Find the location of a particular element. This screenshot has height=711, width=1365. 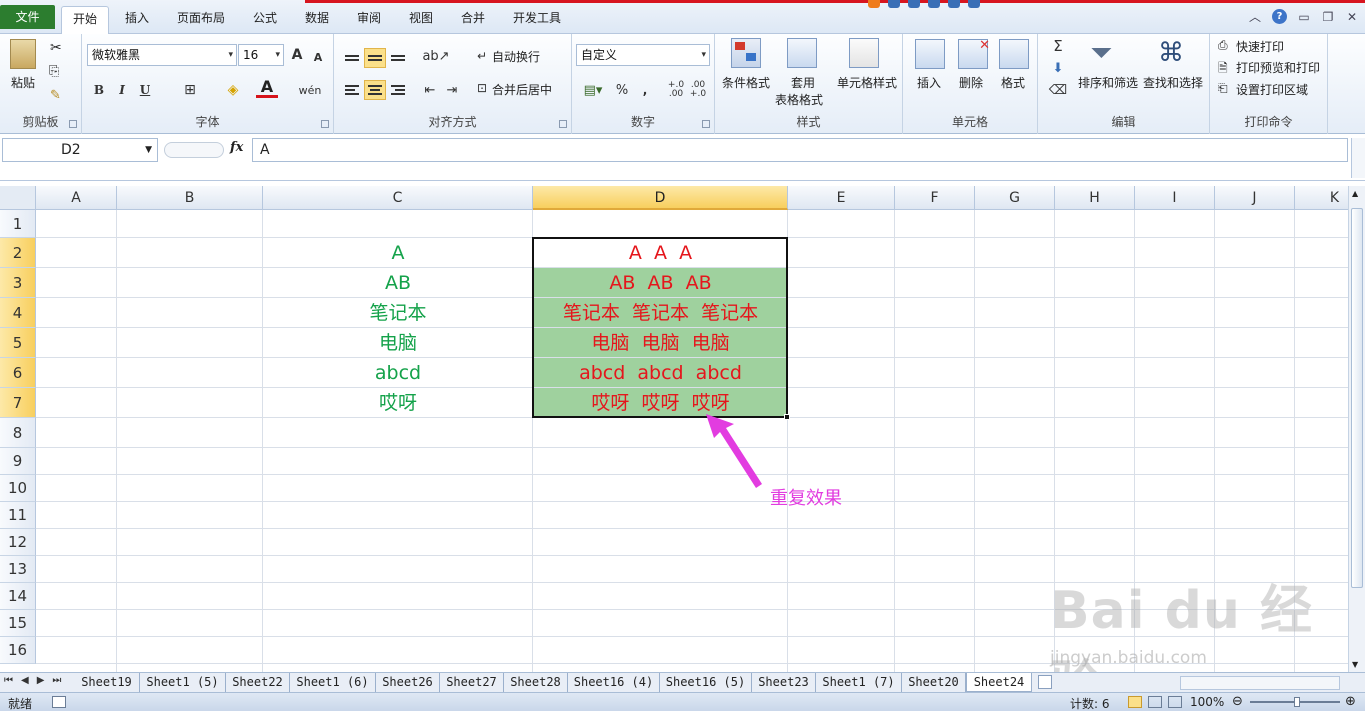

paste-button: 粘贴 is located at coordinates (23, 82).